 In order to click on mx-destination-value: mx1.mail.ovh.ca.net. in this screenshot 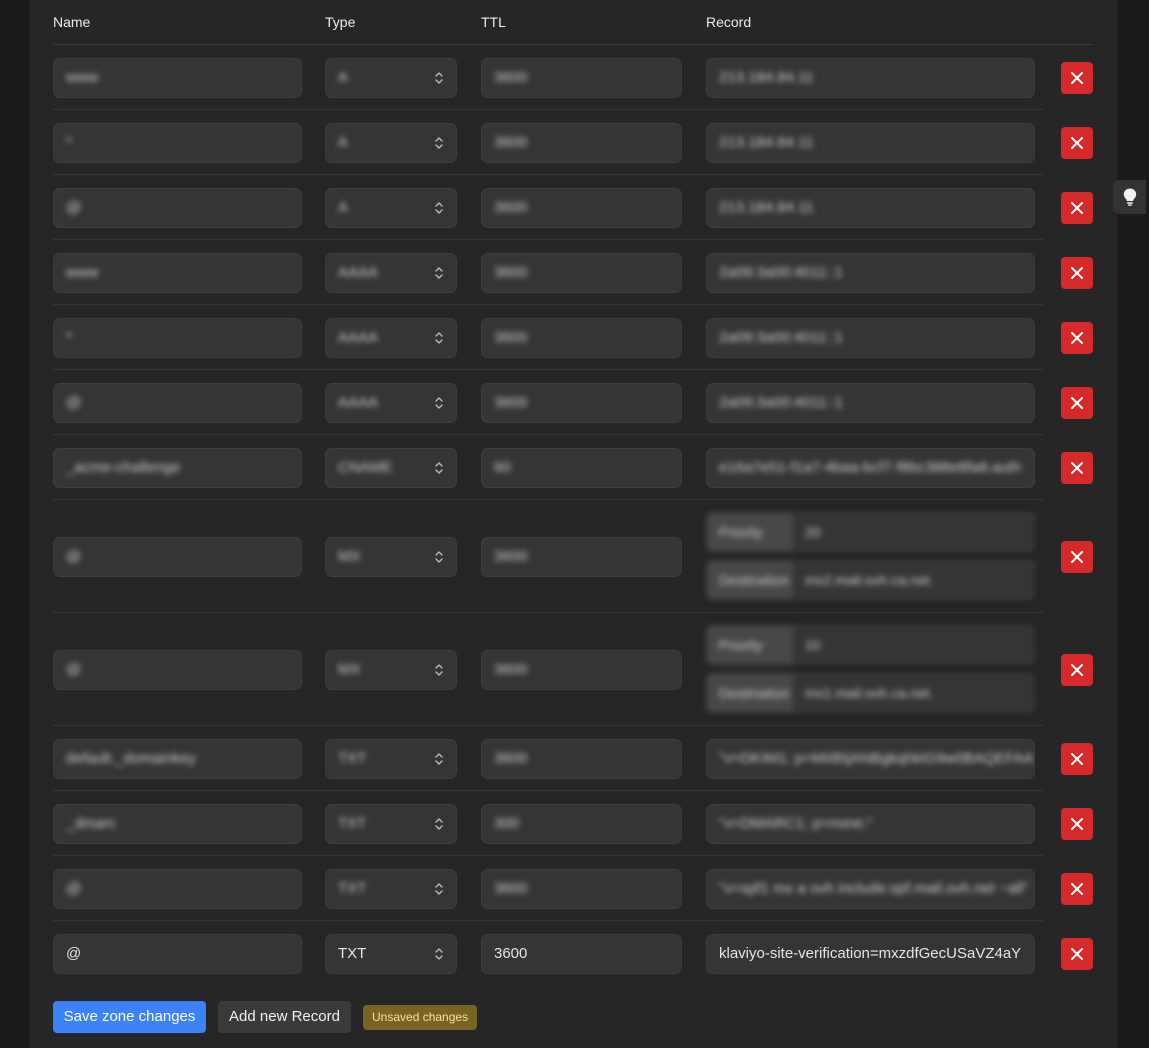, I will do `click(869, 693)`.